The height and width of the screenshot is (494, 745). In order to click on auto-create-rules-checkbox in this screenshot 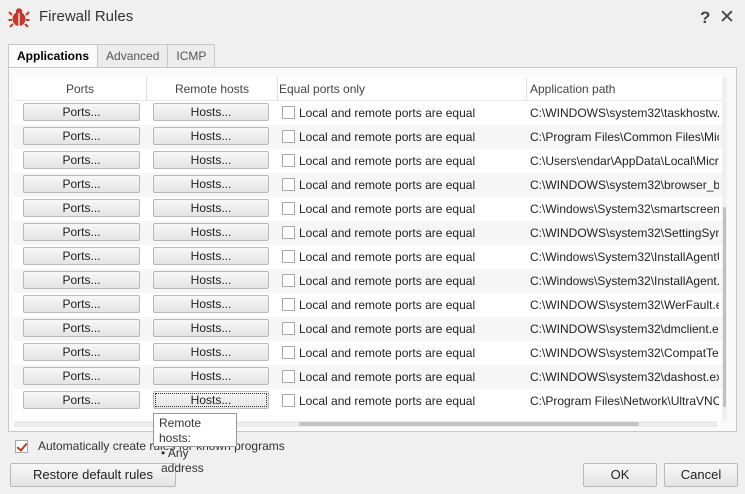, I will do `click(21, 446)`.